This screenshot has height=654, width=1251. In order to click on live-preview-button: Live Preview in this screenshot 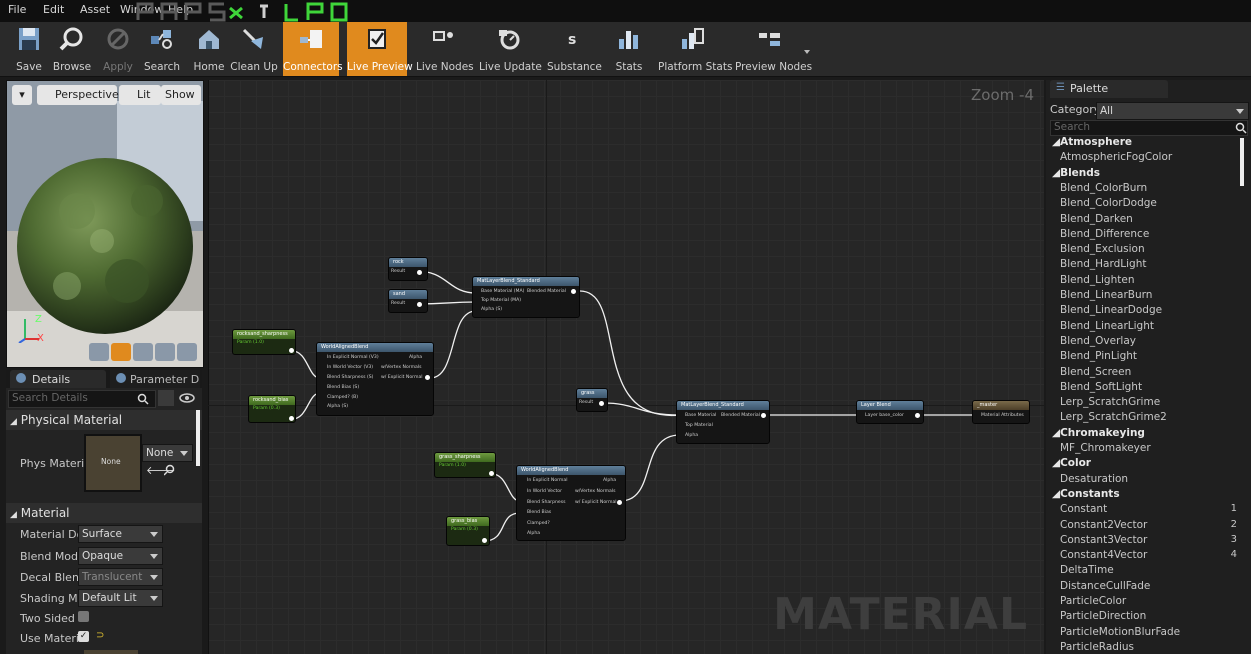, I will do `click(380, 49)`.